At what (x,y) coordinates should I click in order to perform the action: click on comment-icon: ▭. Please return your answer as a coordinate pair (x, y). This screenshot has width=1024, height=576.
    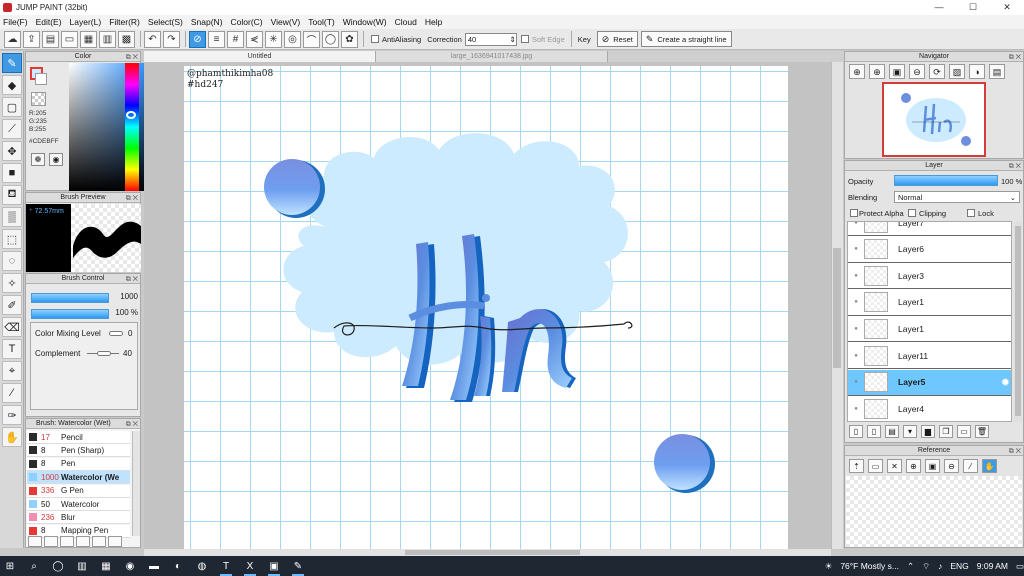
    Looking at the image, I should click on (69, 39).